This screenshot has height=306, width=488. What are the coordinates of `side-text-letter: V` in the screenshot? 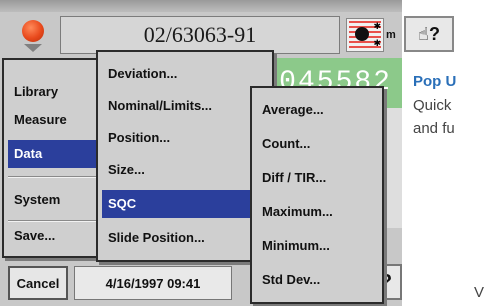 It's located at (479, 292).